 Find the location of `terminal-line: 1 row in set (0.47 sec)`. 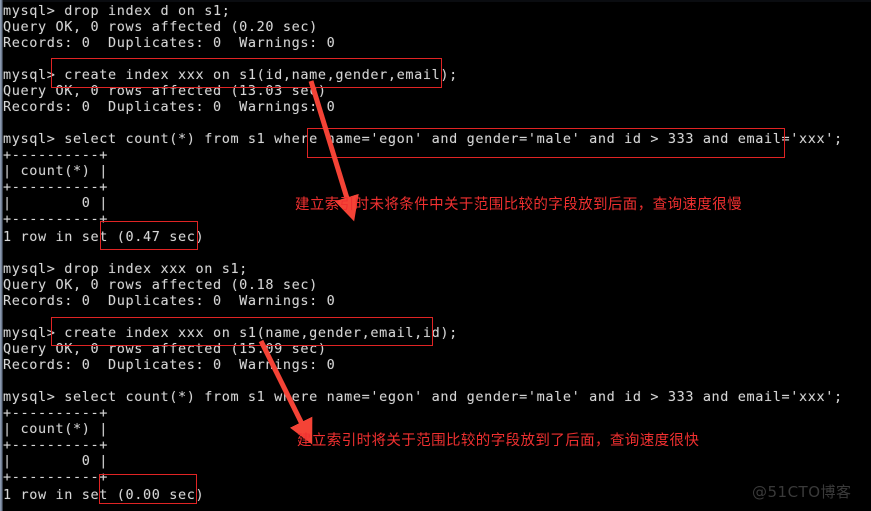

terminal-line: 1 row in set (0.47 sec) is located at coordinates (104, 237).